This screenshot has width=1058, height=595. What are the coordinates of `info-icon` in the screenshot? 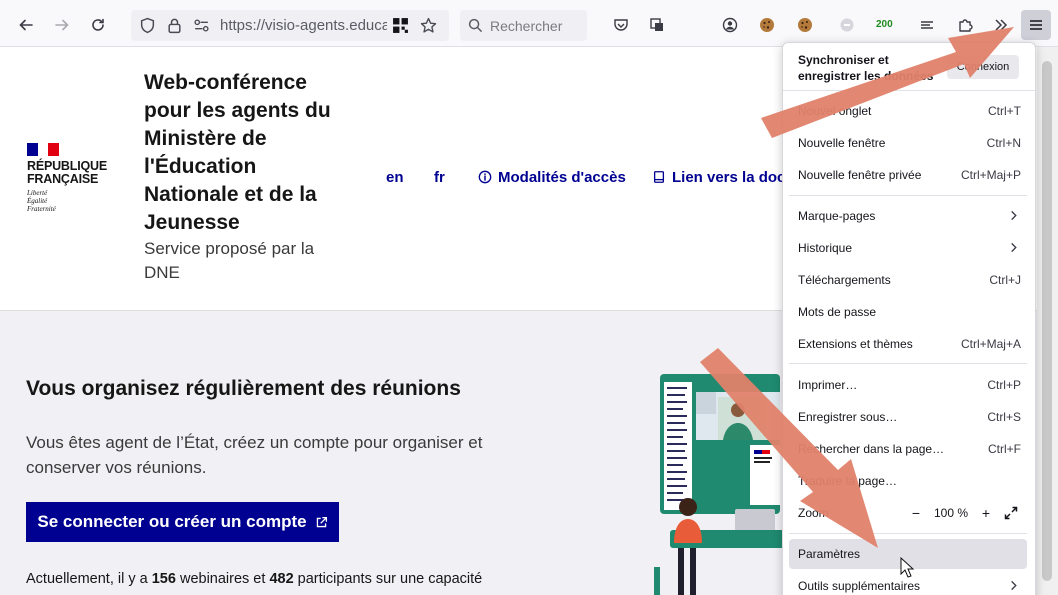 It's located at (485, 177).